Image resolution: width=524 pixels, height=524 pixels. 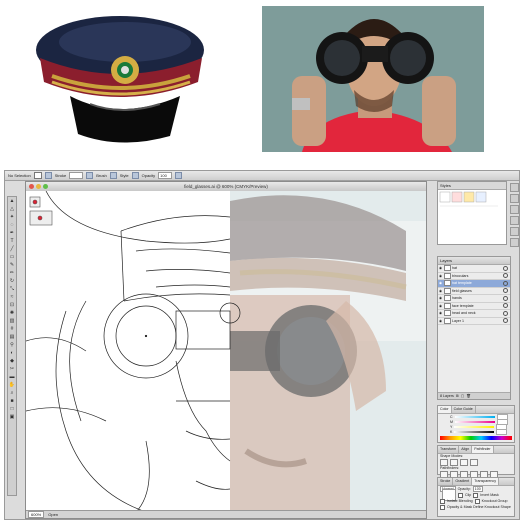 I want to click on graphic-styles-thumbnails, so click(x=472, y=217).